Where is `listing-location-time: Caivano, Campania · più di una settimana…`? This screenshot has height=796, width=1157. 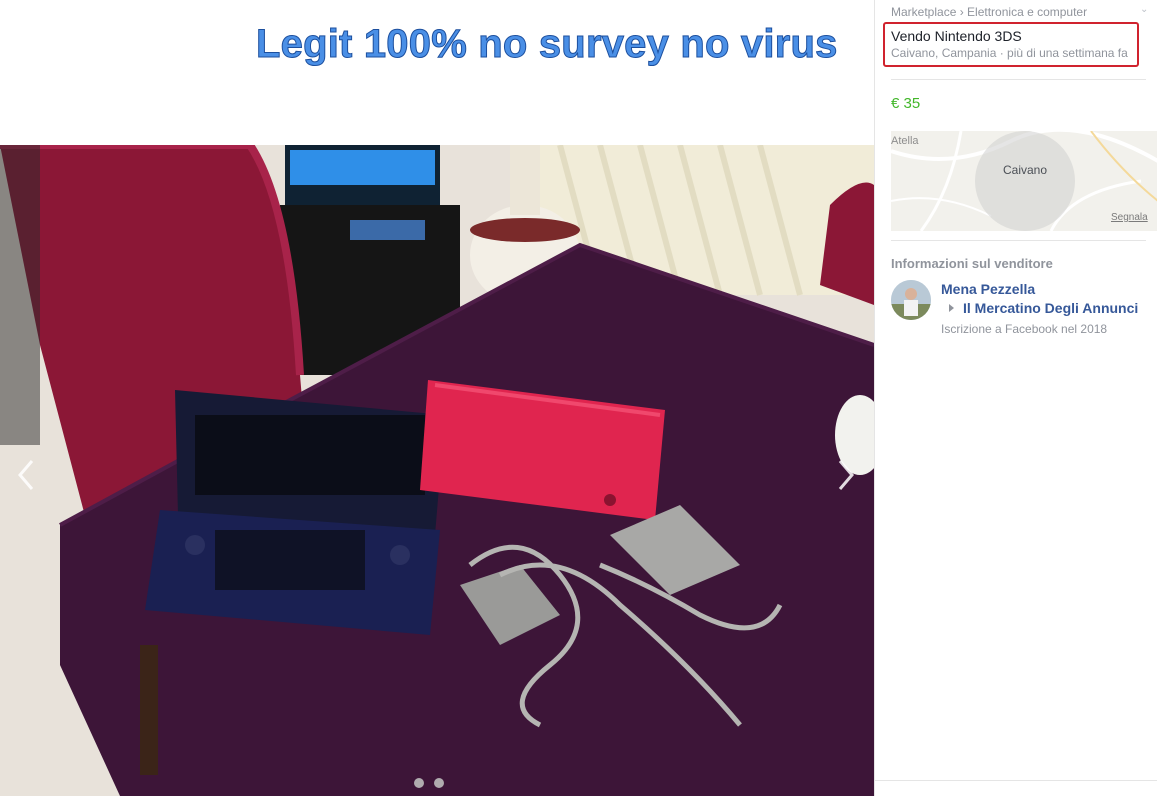
listing-location-time: Caivano, Campania · più di una settimana… is located at coordinates (1009, 53).